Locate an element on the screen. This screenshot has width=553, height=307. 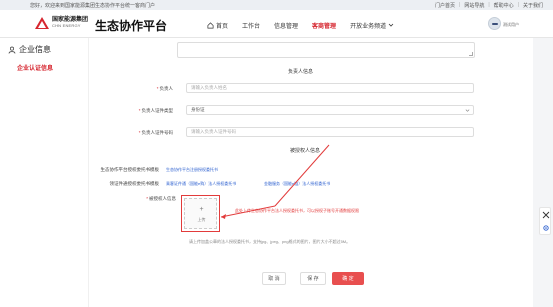
nav-merchant-management-label: 客商管理 is located at coordinates (324, 26).